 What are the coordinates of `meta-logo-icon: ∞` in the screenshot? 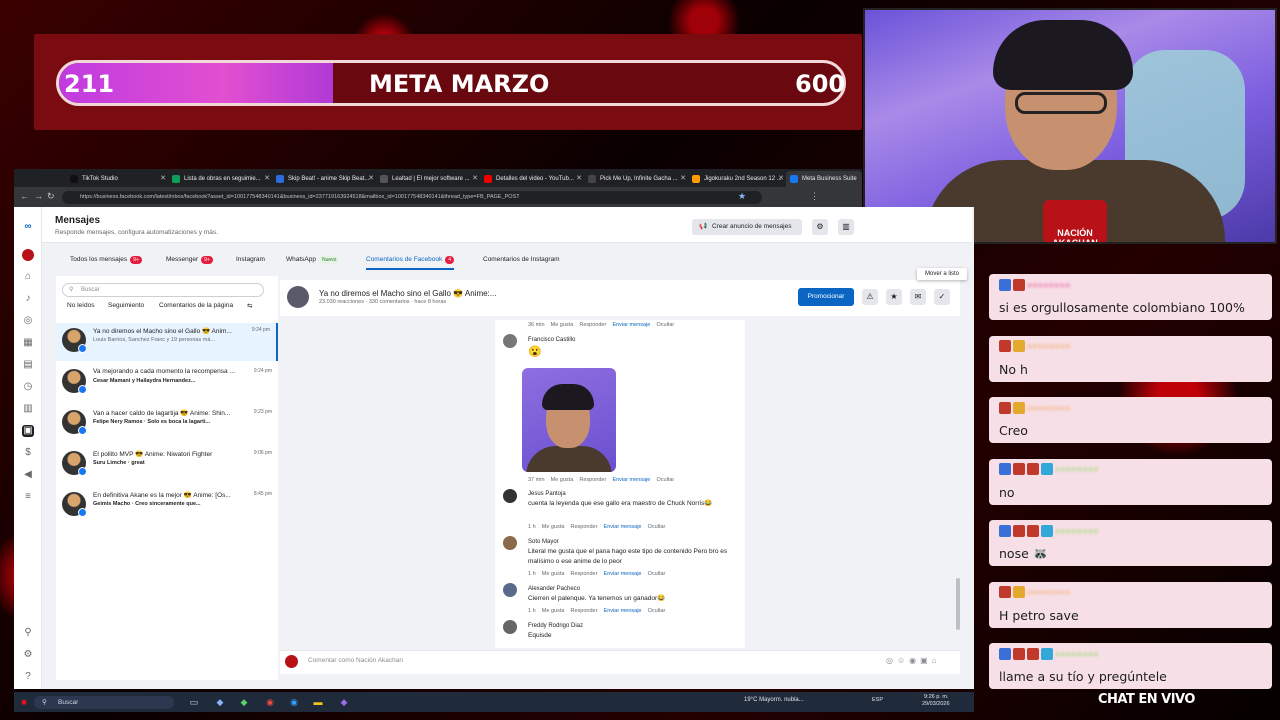 It's located at (28, 227).